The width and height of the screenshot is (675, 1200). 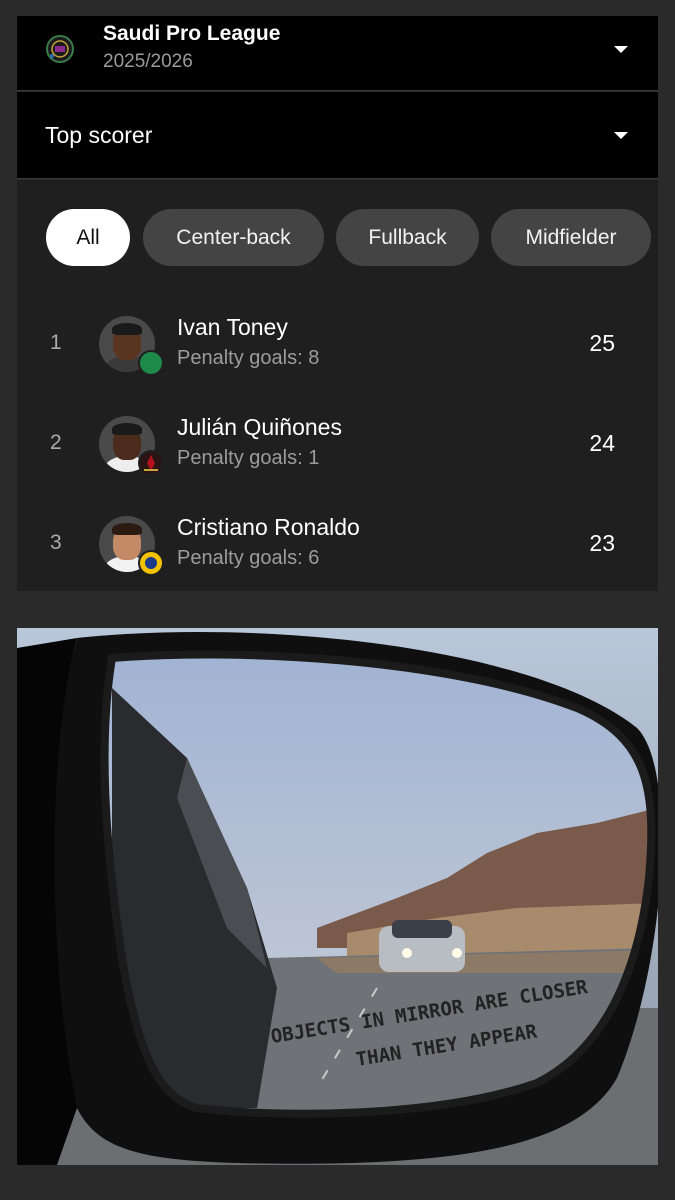 I want to click on player-penalty-goals: Penalty goals: 8, so click(x=248, y=358).